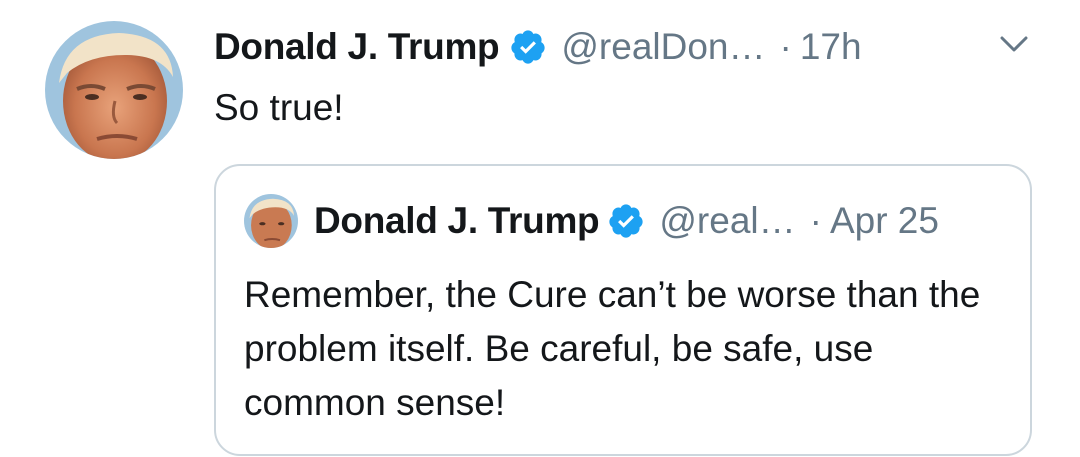  I want to click on chevron-down-icon, so click(1014, 44).